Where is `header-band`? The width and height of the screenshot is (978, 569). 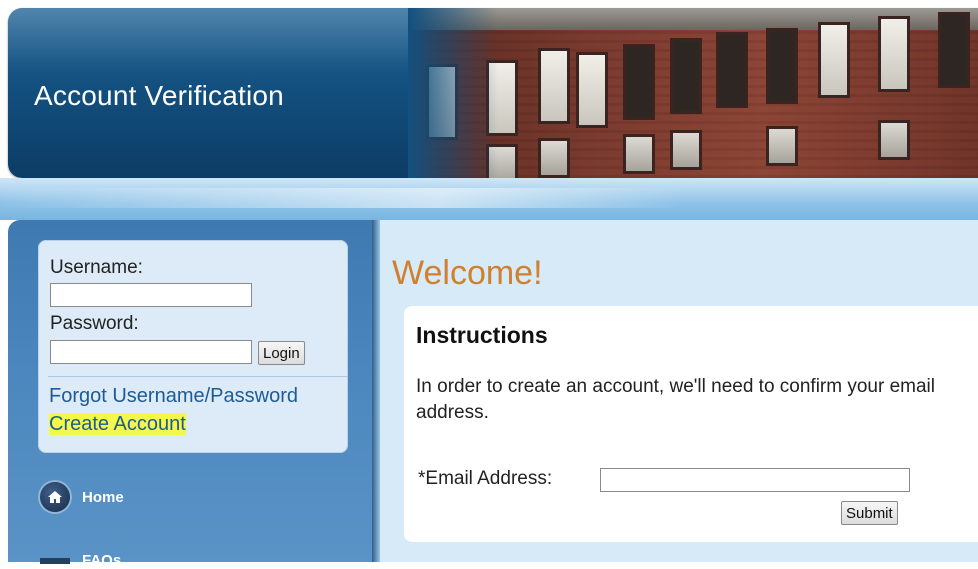 header-band is located at coordinates (489, 199).